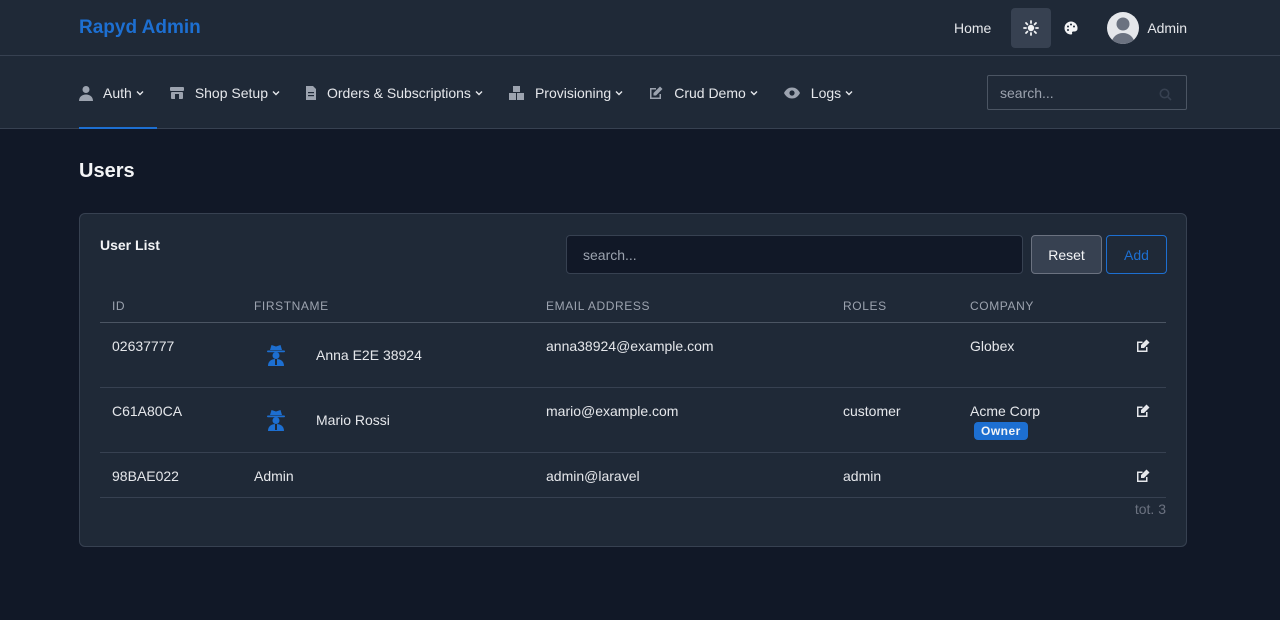 The height and width of the screenshot is (620, 1280). Describe the element at coordinates (291, 306) in the screenshot. I see `column-header-firstname: FIRSTNAME` at that location.